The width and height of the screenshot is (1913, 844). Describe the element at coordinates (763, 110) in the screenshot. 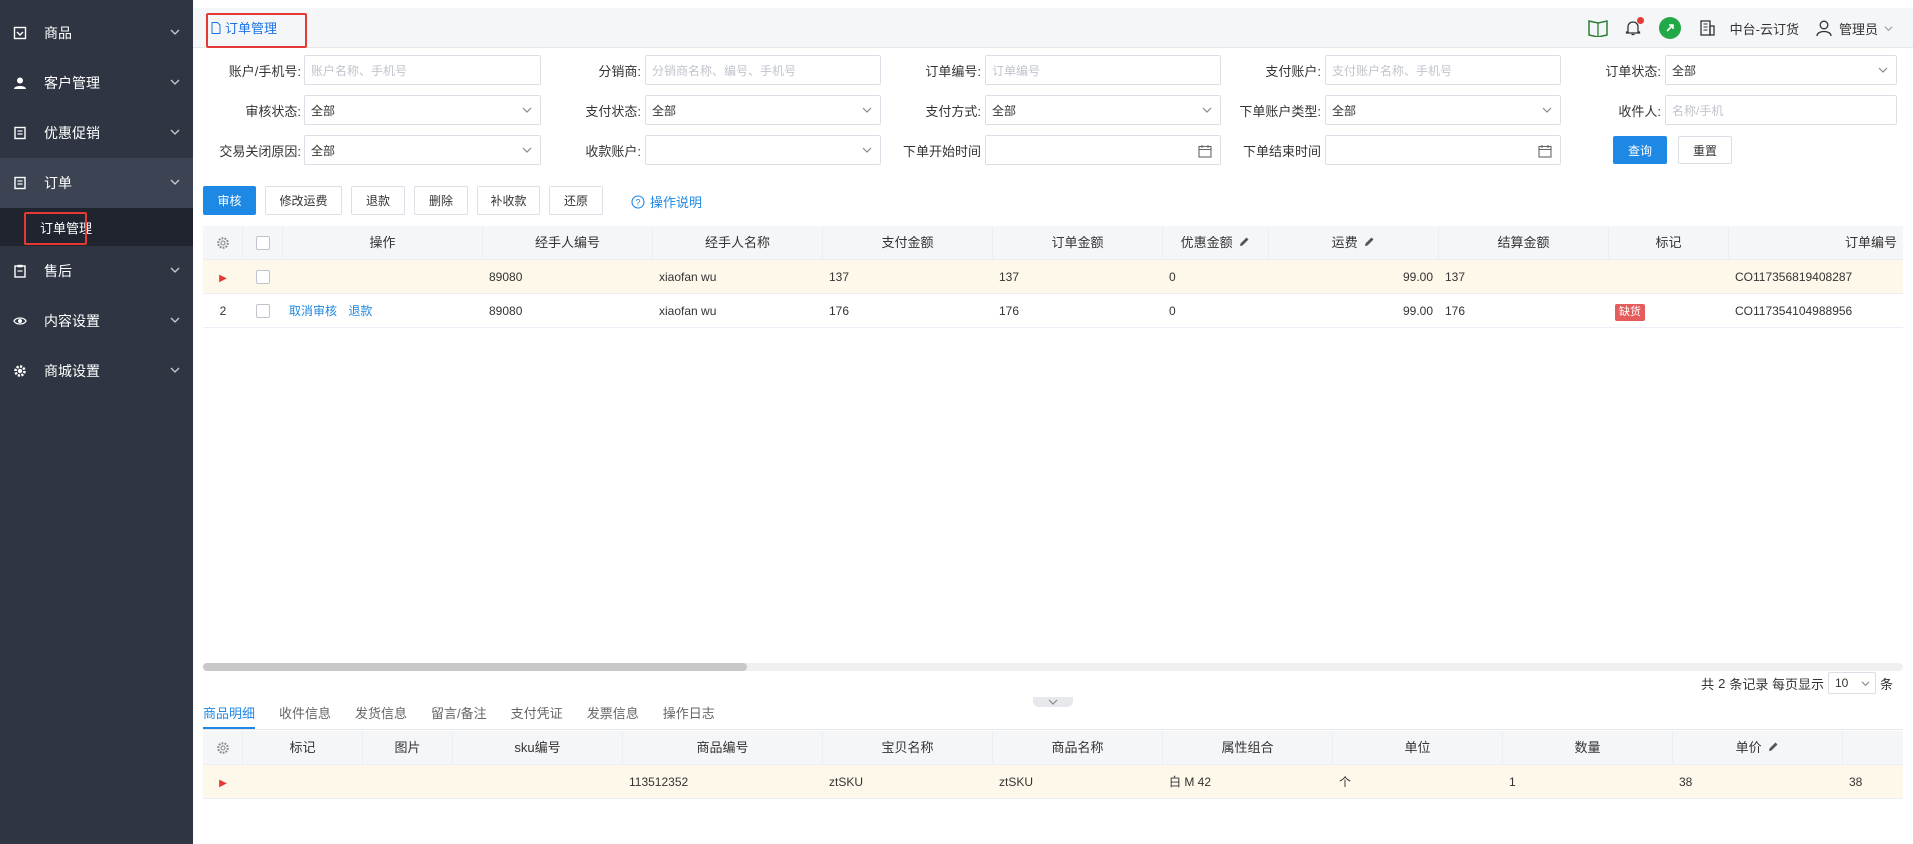

I see `pay-status-select: 全部` at that location.